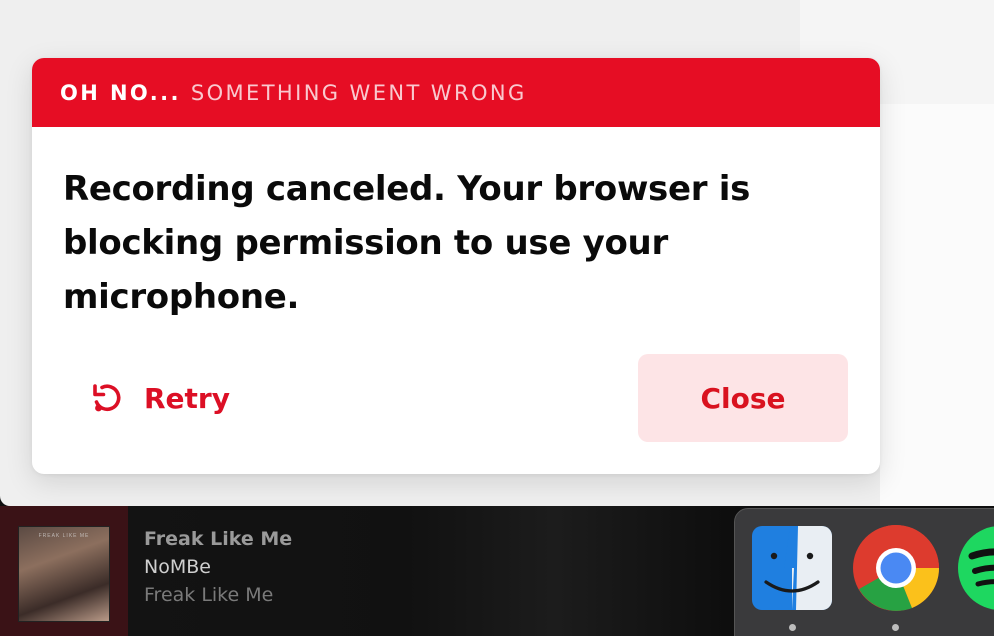  Describe the element at coordinates (743, 398) in the screenshot. I see `close-button: Close` at that location.